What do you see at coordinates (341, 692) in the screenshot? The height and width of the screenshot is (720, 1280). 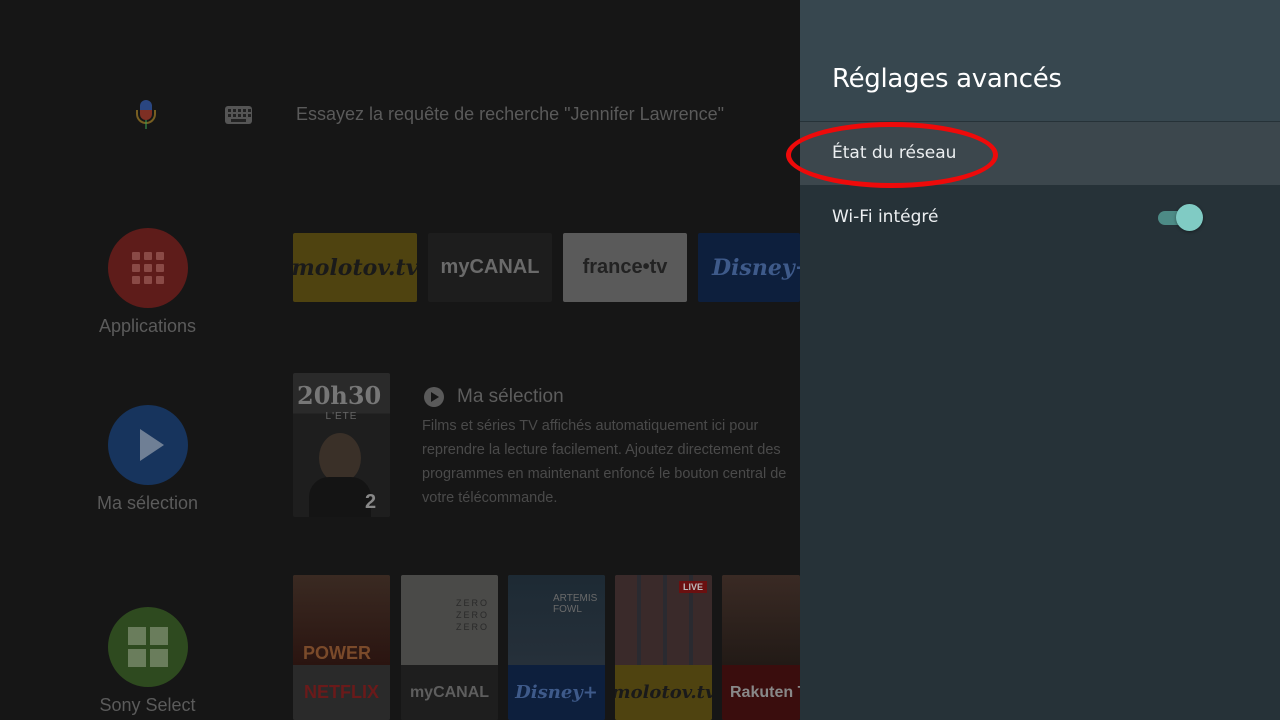 I see `thumb-label: NETFLIX` at bounding box center [341, 692].